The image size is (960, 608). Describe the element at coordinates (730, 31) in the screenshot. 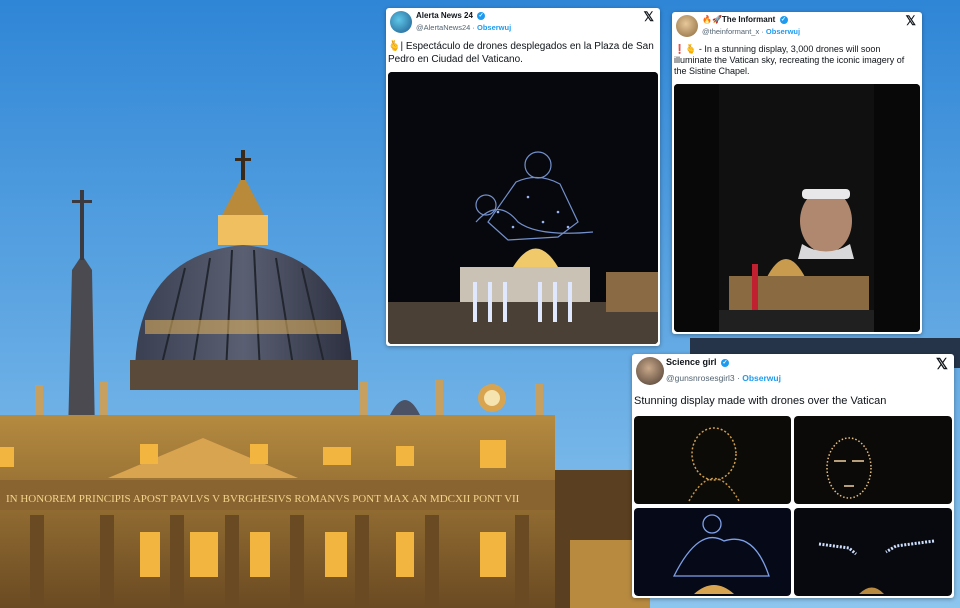

I see `author-handle: @theinformant_x` at that location.